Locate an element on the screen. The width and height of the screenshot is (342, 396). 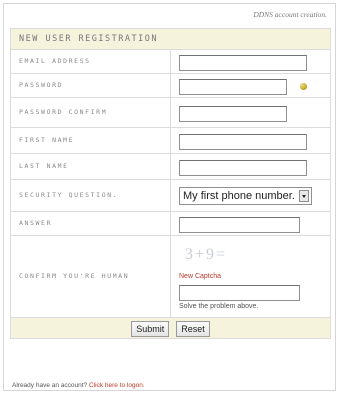
reset-button: Reset is located at coordinates (193, 329).